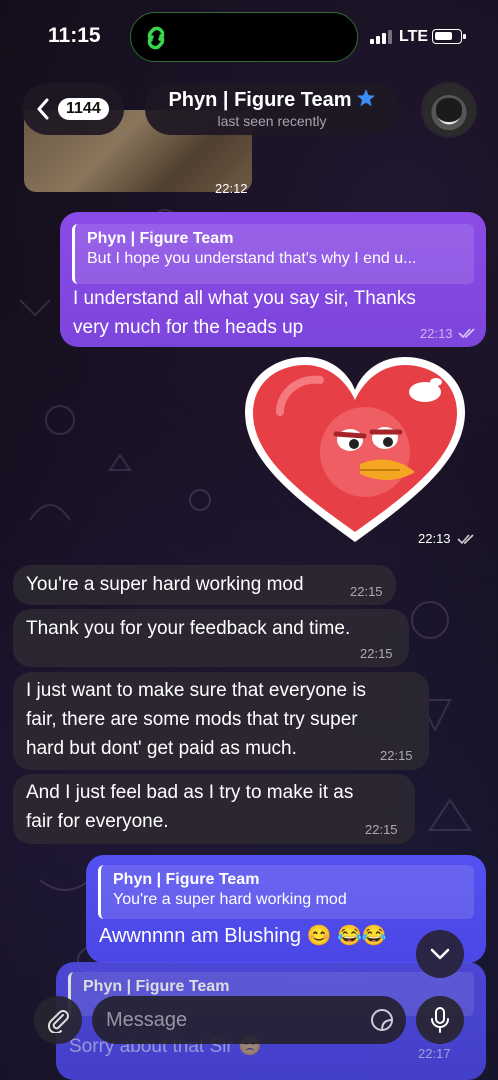 This screenshot has height=1080, width=498. What do you see at coordinates (260, 100) in the screenshot?
I see `chat-title: Phyn | Figure Team` at bounding box center [260, 100].